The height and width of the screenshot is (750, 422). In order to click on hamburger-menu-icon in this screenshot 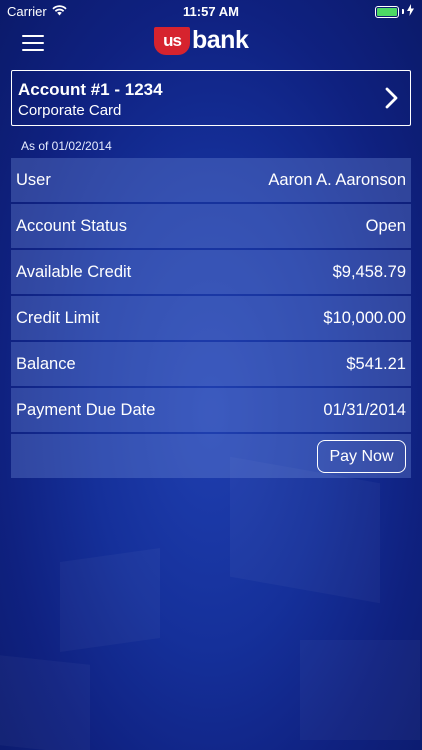, I will do `click(33, 43)`.